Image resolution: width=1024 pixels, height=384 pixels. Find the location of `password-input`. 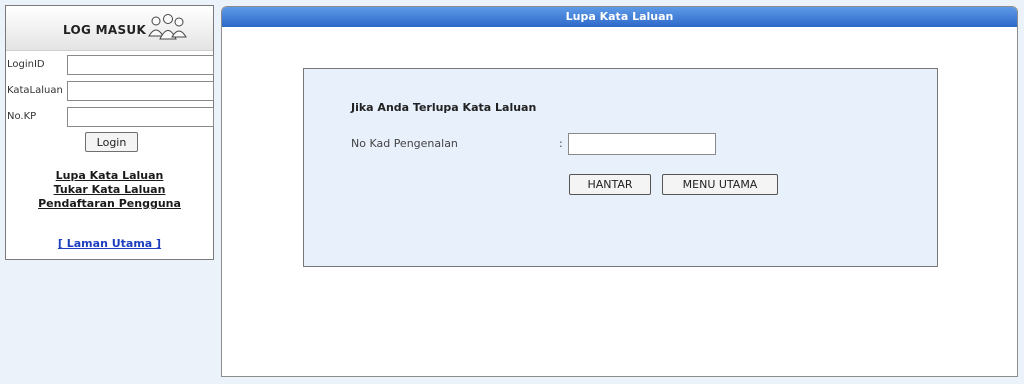

password-input is located at coordinates (140, 91).